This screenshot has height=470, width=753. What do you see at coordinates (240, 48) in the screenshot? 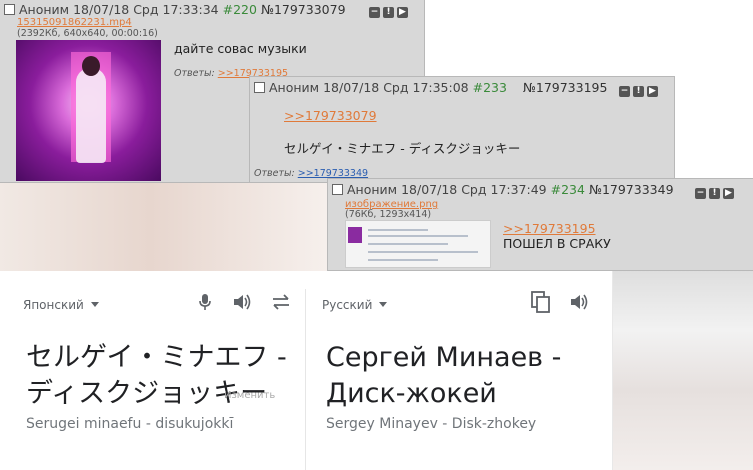
I see `post-text: дайте совас музыки` at bounding box center [240, 48].